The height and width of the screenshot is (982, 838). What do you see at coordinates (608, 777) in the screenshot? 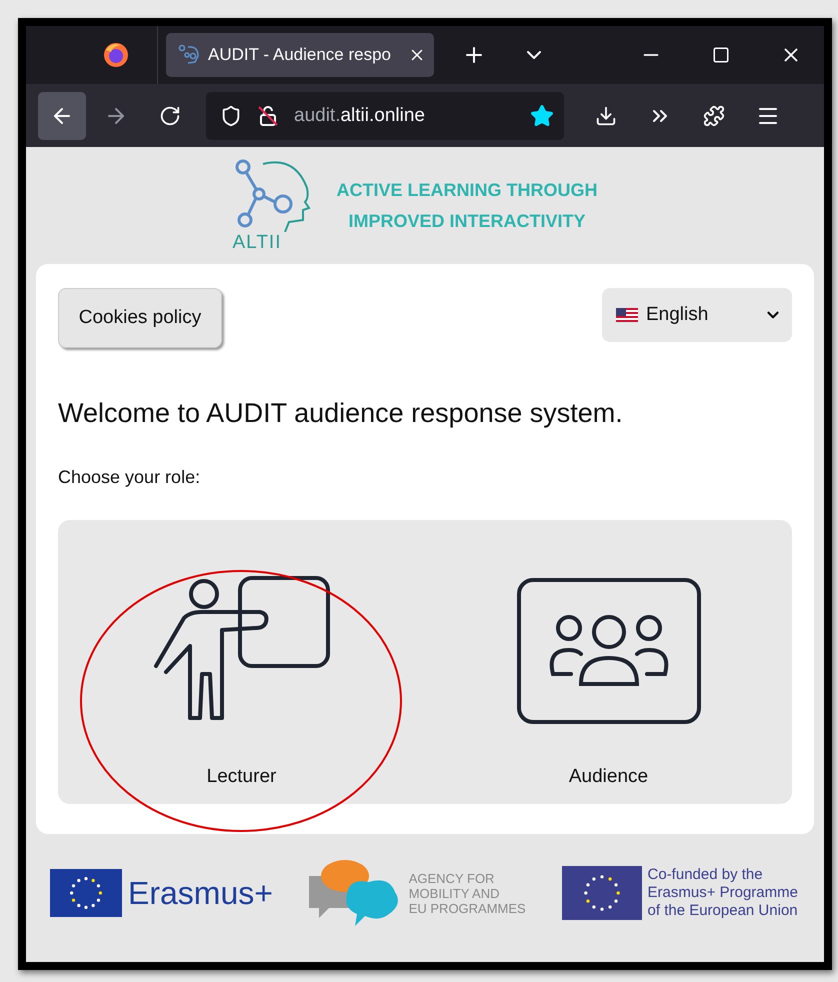
I see `role-option: Audience` at bounding box center [608, 777].